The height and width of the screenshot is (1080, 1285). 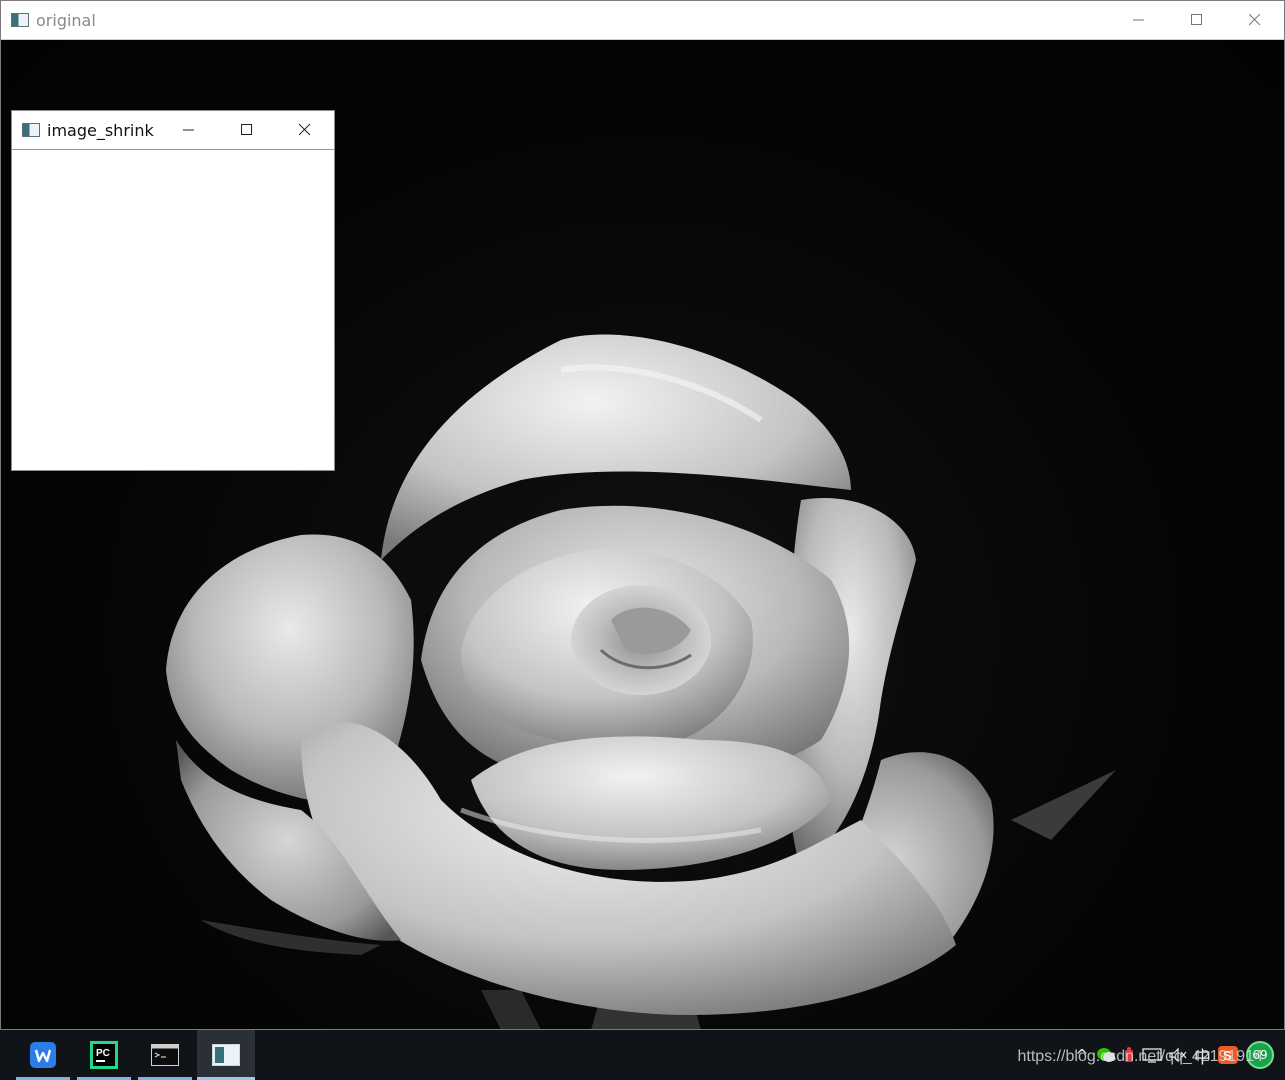 I want to click on image-shrink-canvas, so click(x=173, y=310).